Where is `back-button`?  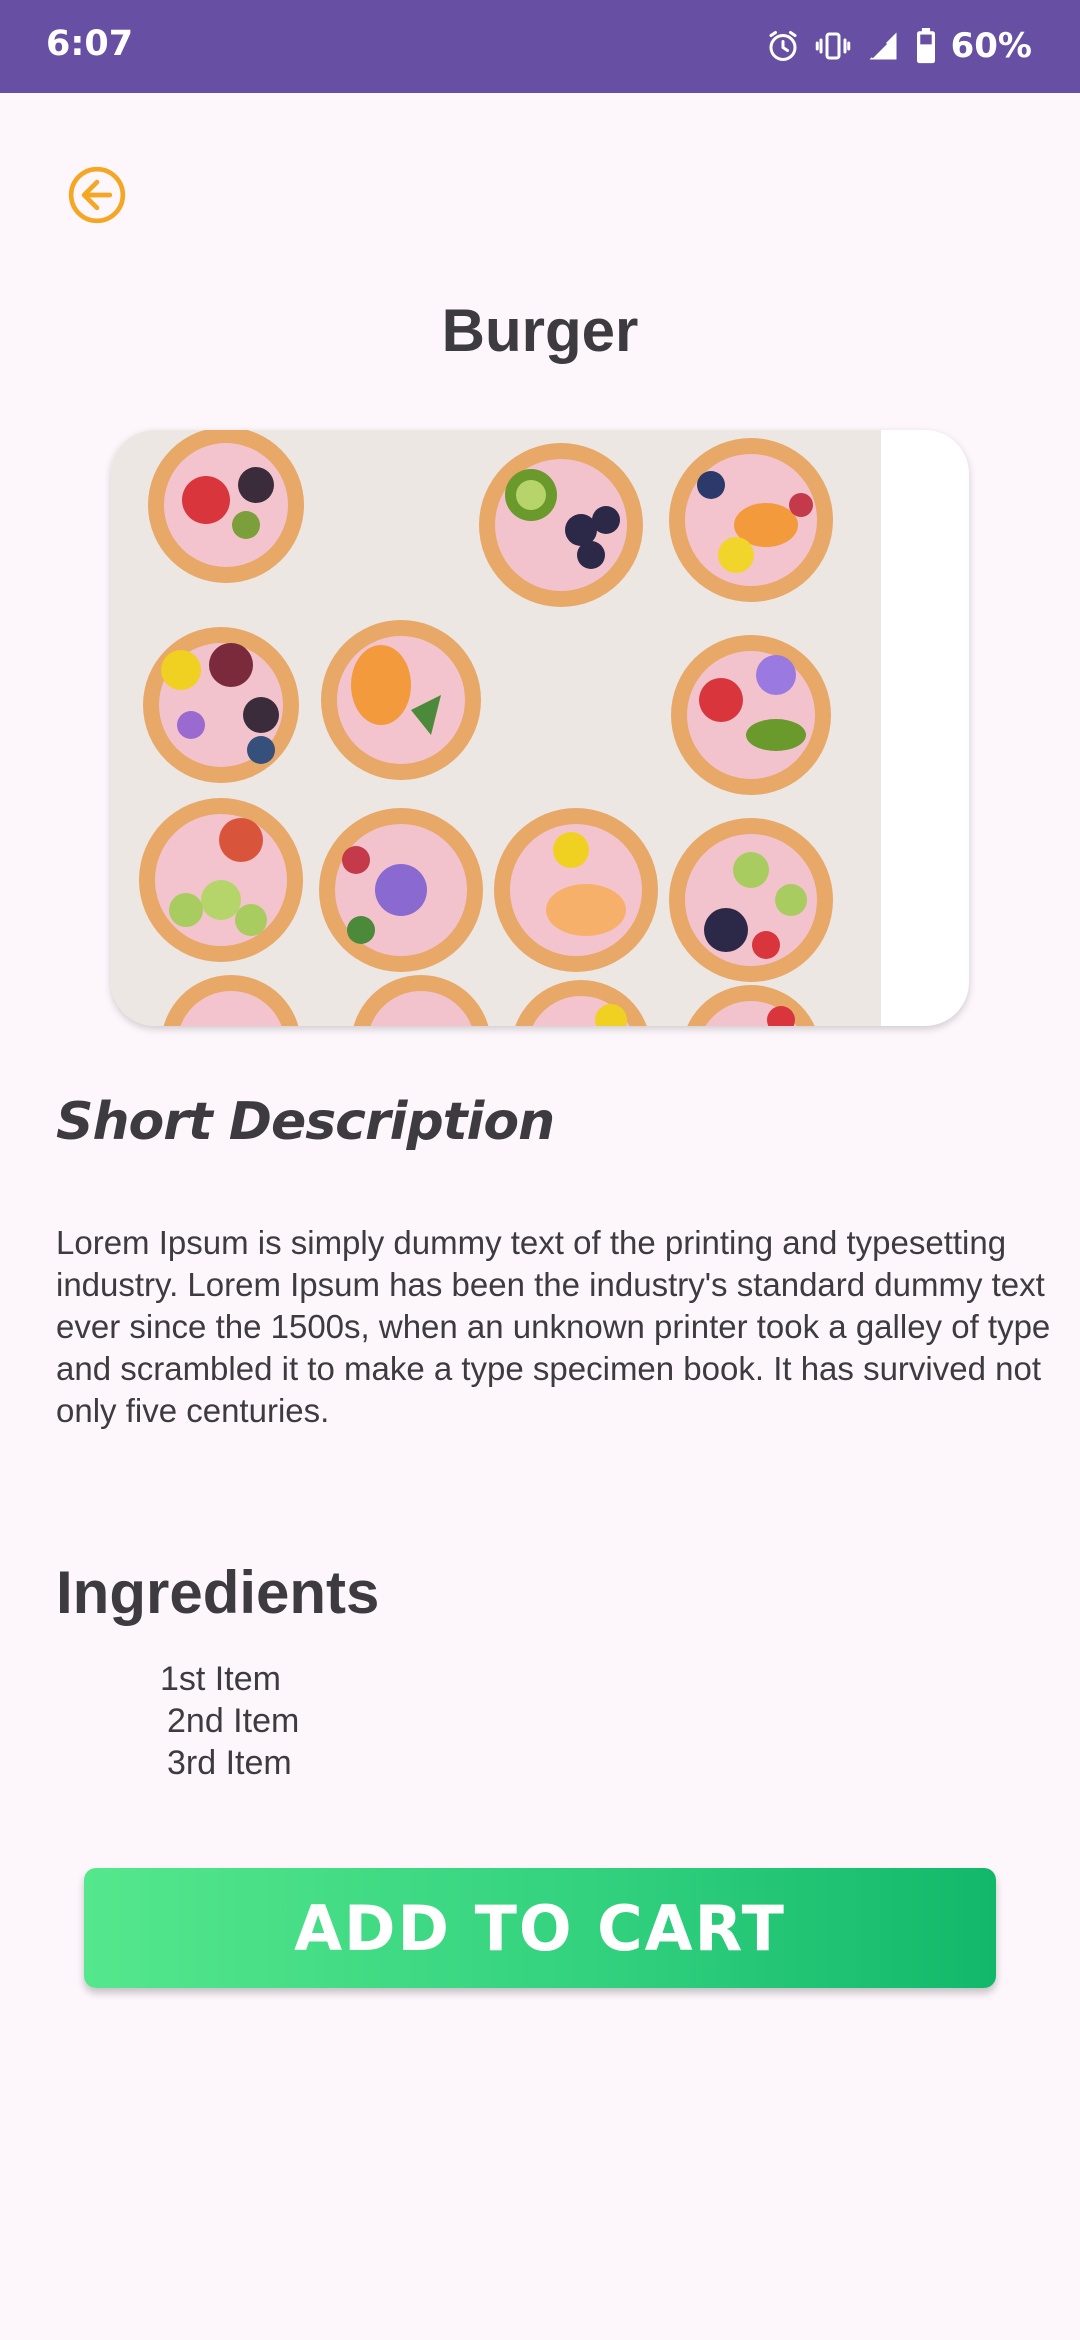 back-button is located at coordinates (97, 195).